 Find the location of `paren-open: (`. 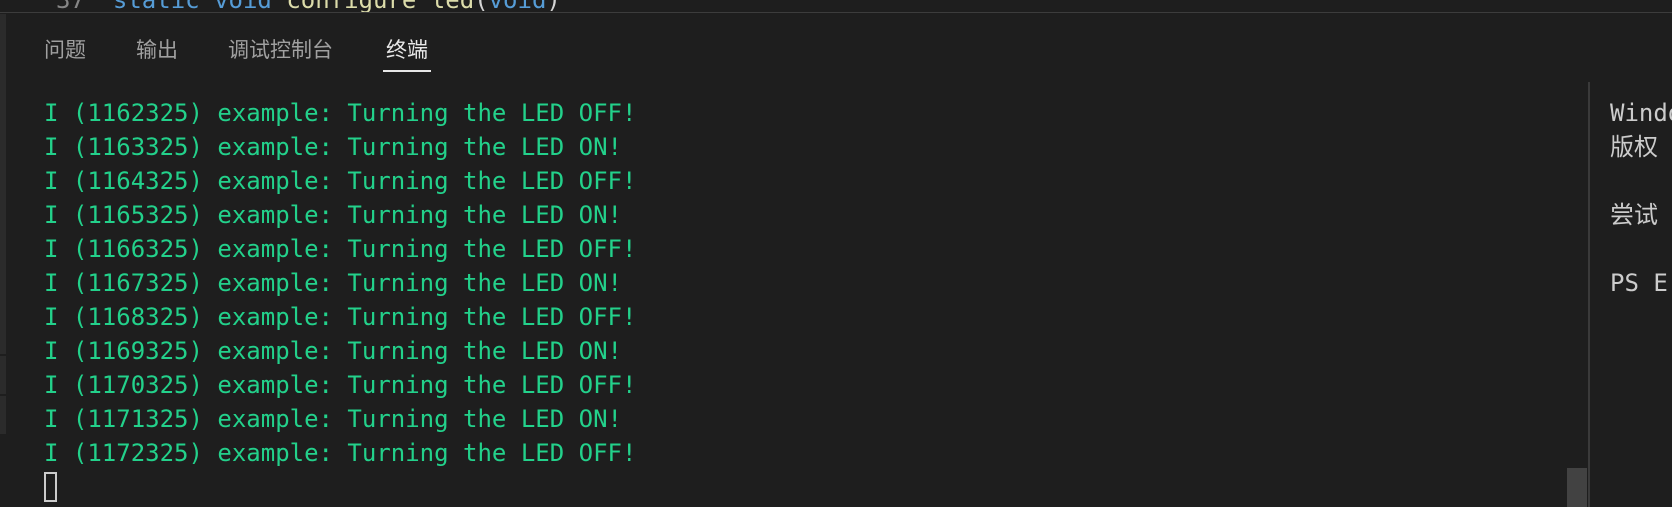

paren-open: ( is located at coordinates (481, 6).